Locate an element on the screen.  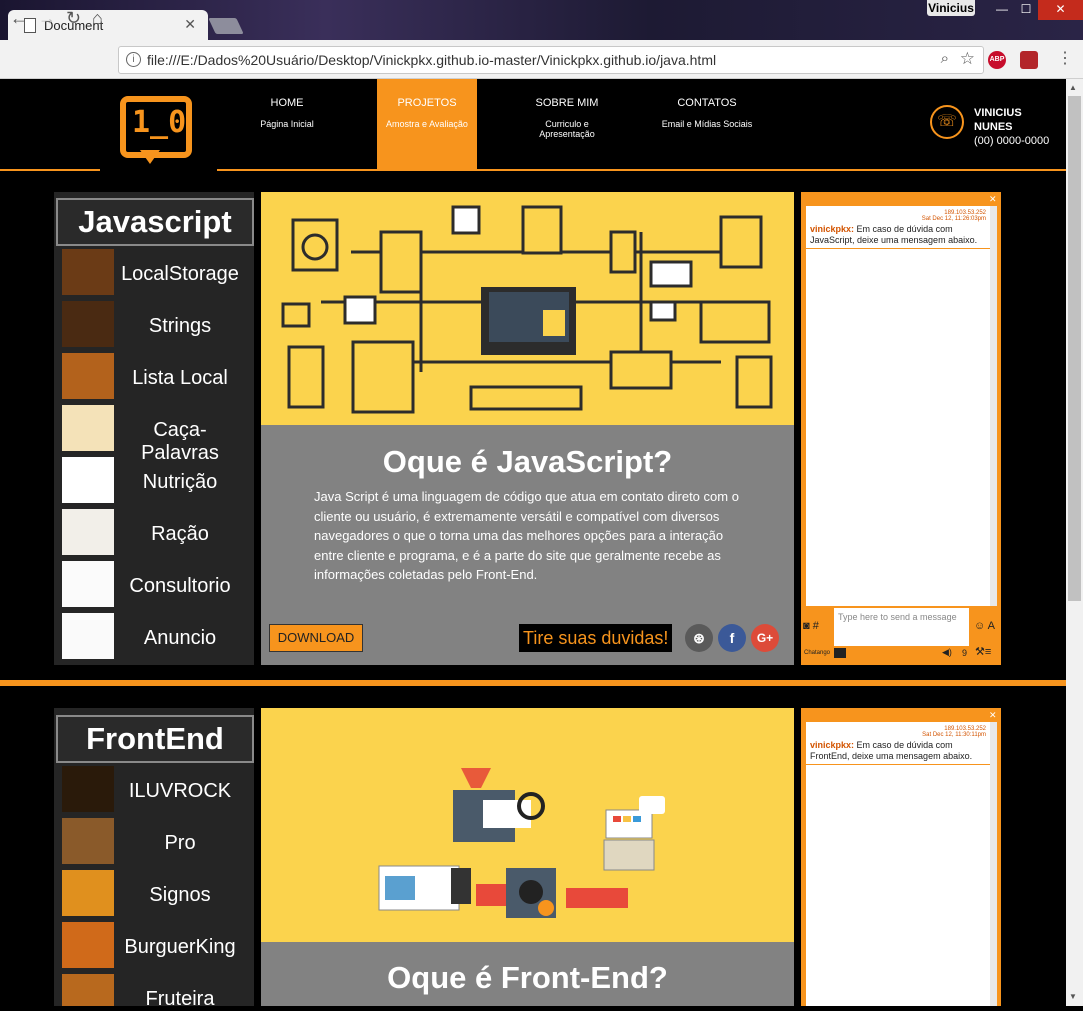
nav-label: HOME is located at coordinates (287, 103).